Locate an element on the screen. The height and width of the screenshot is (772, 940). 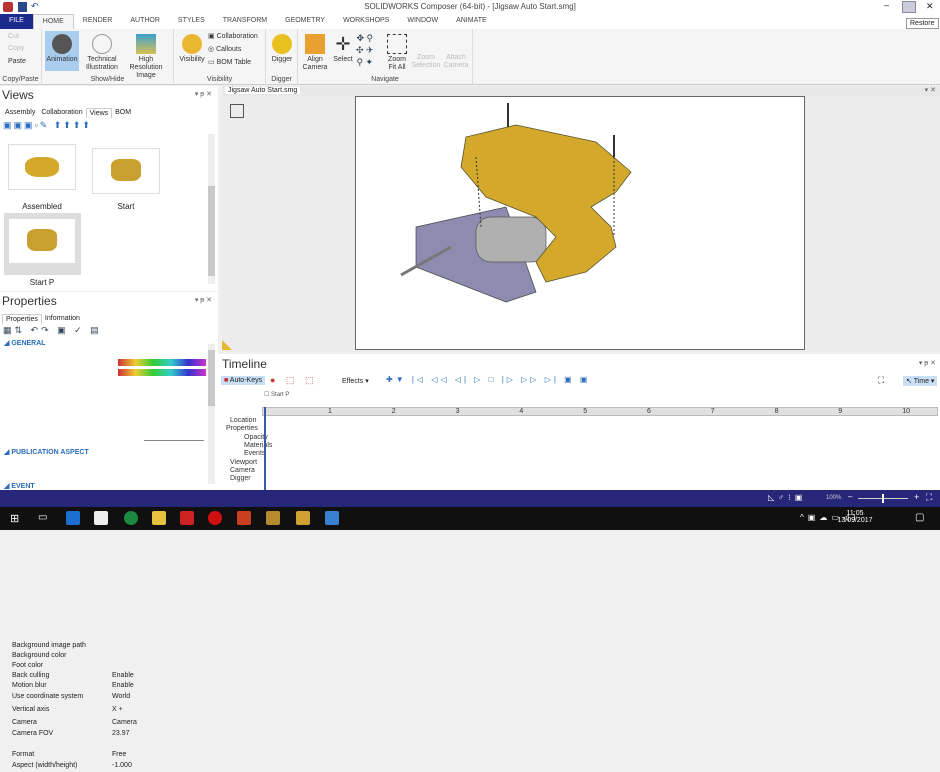
property-row: Camera FOV 23.97 is located at coordinates (109, 735).